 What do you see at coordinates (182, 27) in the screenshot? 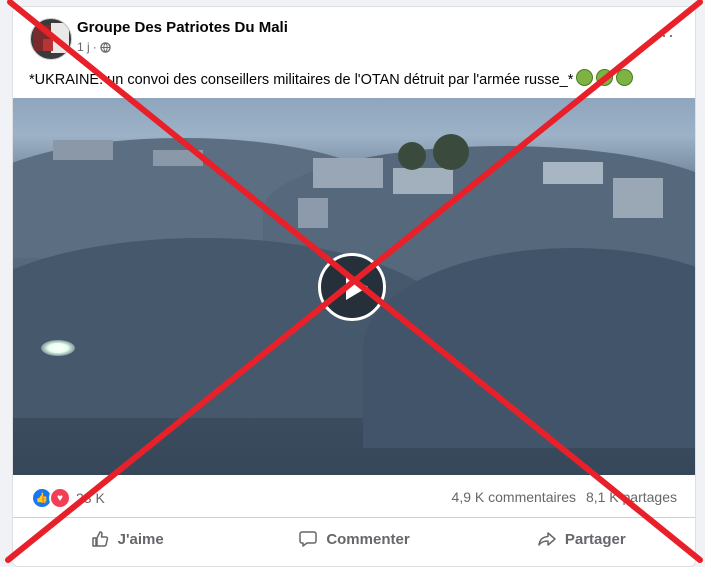
I see `page-name-link: Groupe Des Patriotes Du Mali` at bounding box center [182, 27].